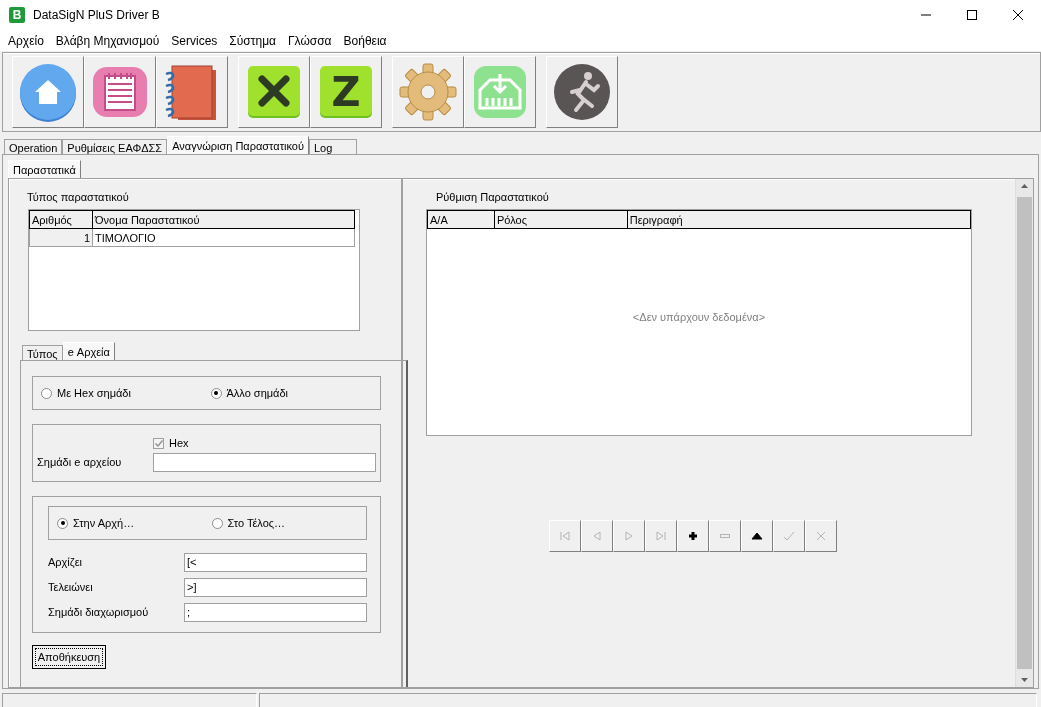 The height and width of the screenshot is (707, 1041). What do you see at coordinates (88, 351) in the screenshot?
I see `tab: e Αρχεία` at bounding box center [88, 351].